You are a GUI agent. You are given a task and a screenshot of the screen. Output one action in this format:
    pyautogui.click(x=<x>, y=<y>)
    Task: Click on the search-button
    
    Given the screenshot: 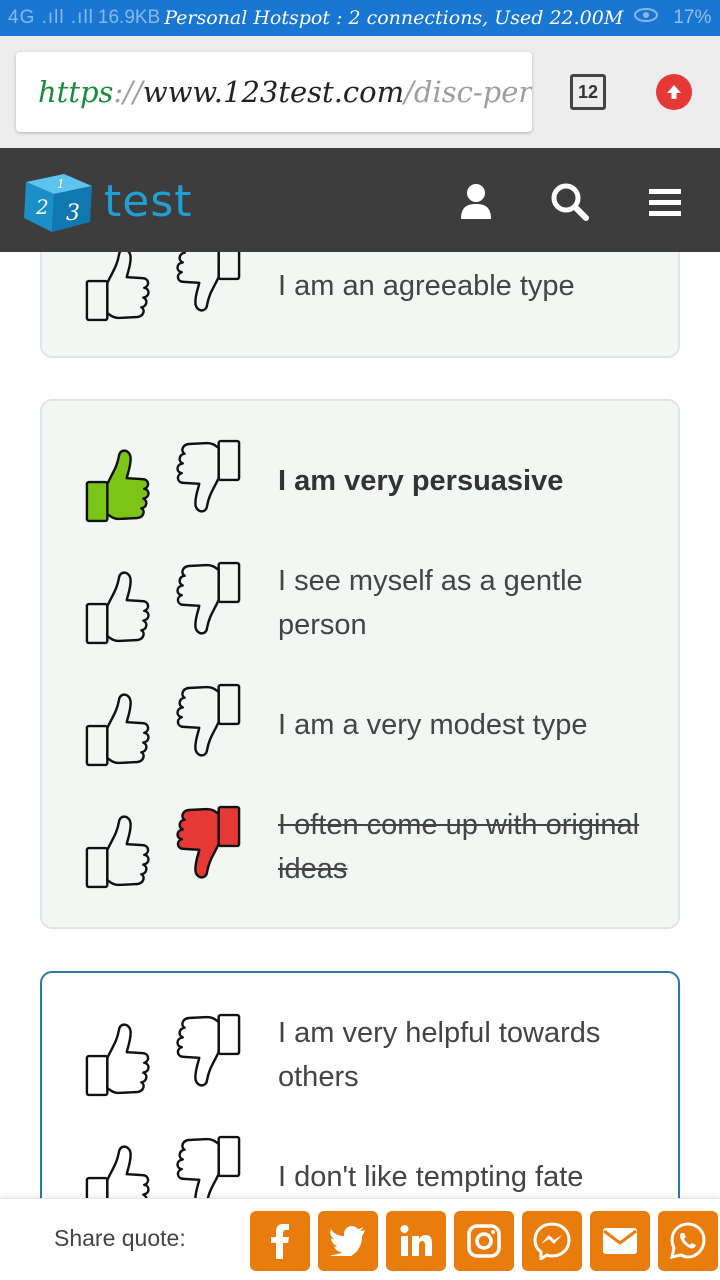 What is the action you would take?
    pyautogui.click(x=570, y=202)
    